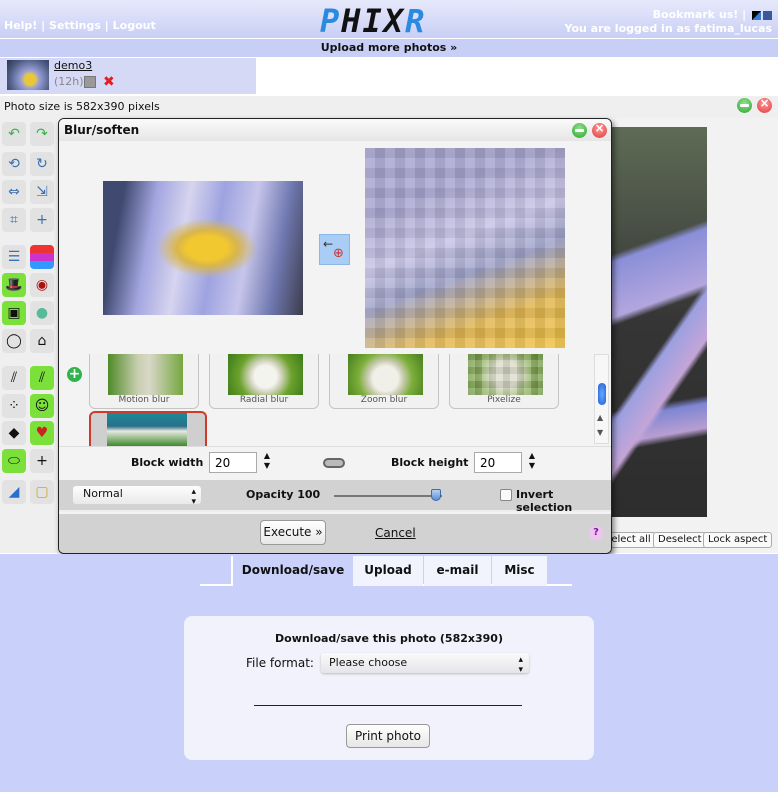 This screenshot has height=792, width=778. I want to click on help-link: Help!, so click(20, 25).